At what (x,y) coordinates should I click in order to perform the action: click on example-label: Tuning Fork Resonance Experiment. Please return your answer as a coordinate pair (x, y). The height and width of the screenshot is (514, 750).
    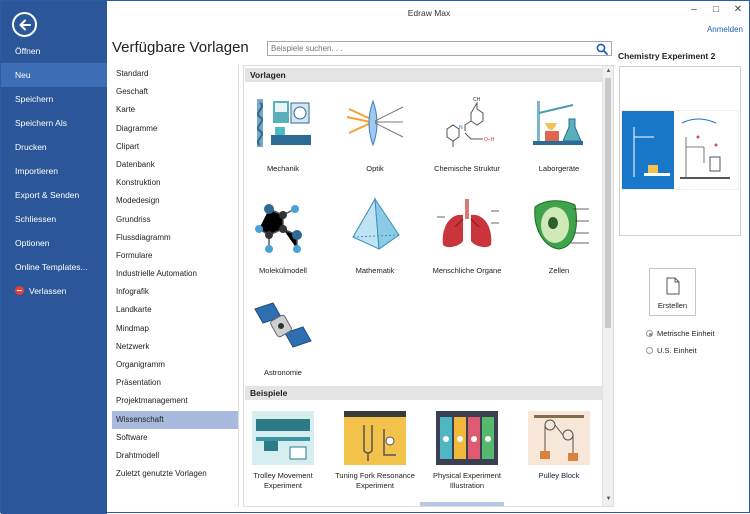
    Looking at the image, I should click on (375, 480).